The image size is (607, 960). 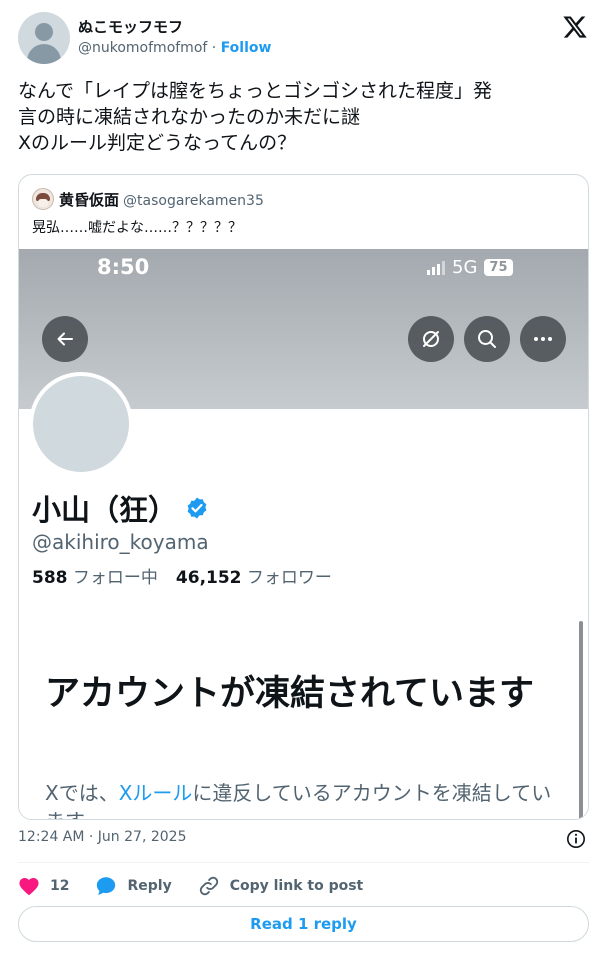 What do you see at coordinates (208, 886) in the screenshot?
I see `link-icon` at bounding box center [208, 886].